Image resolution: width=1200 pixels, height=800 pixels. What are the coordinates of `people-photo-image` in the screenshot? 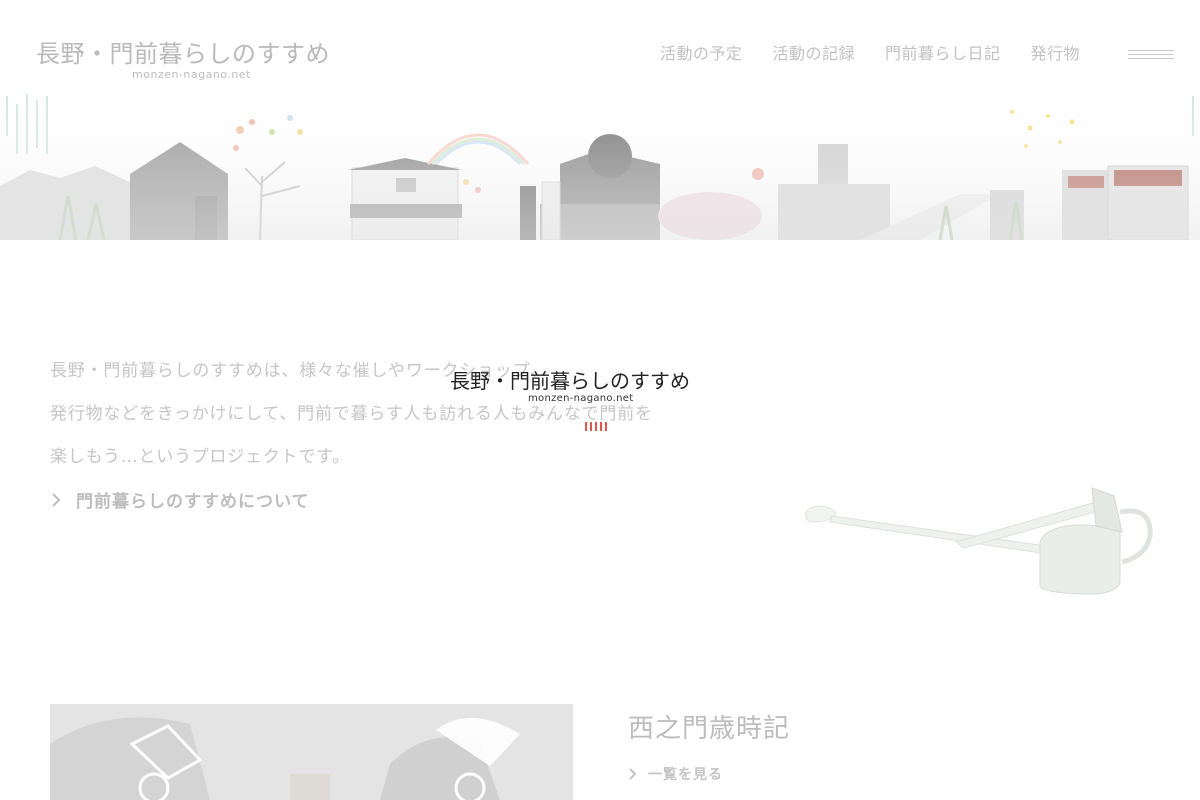 It's located at (311, 752).